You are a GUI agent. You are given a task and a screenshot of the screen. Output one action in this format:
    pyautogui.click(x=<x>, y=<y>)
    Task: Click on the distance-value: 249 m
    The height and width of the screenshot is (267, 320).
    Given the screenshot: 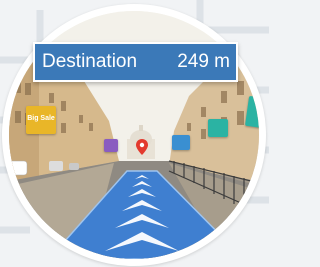 What is the action you would take?
    pyautogui.click(x=203, y=61)
    